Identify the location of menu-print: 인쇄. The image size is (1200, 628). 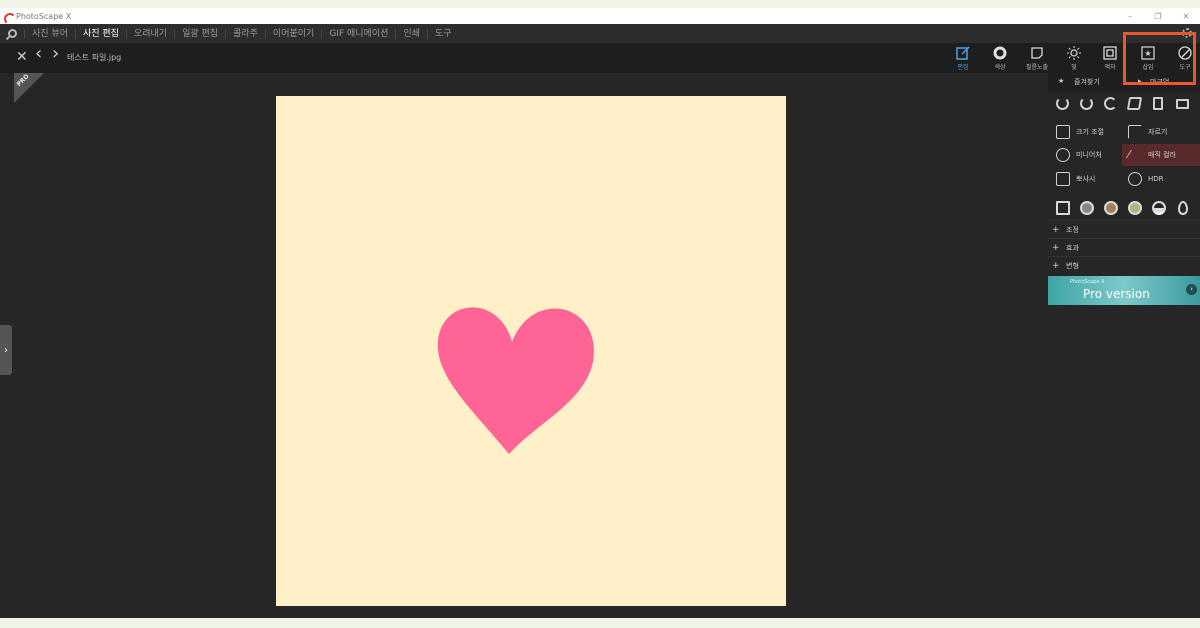
(411, 33).